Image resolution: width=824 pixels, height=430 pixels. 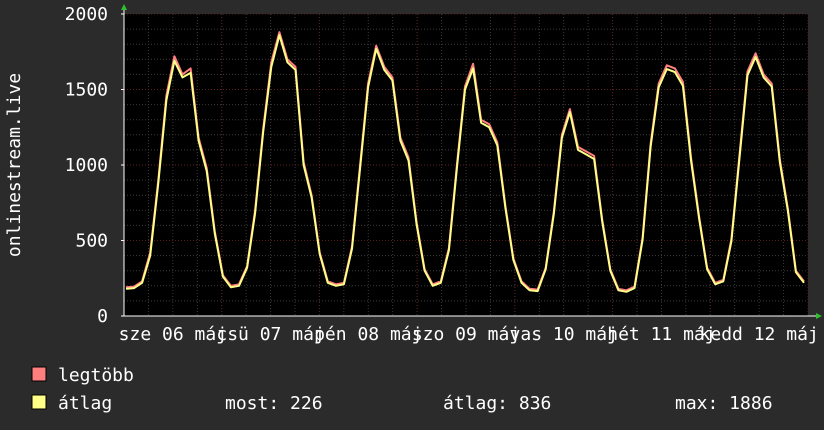 I want to click on y-tick-label: 2000, so click(x=86, y=14).